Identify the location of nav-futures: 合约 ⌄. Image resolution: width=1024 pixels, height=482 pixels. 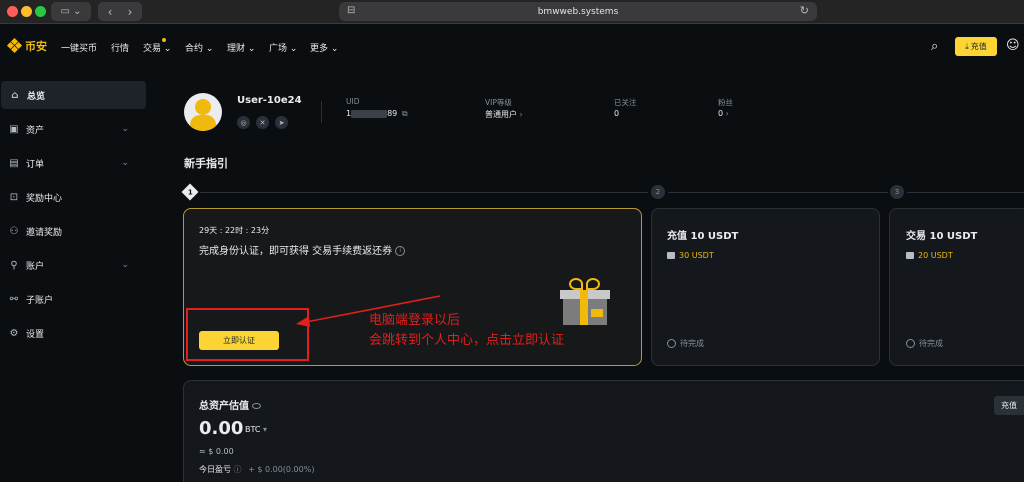
(199, 47).